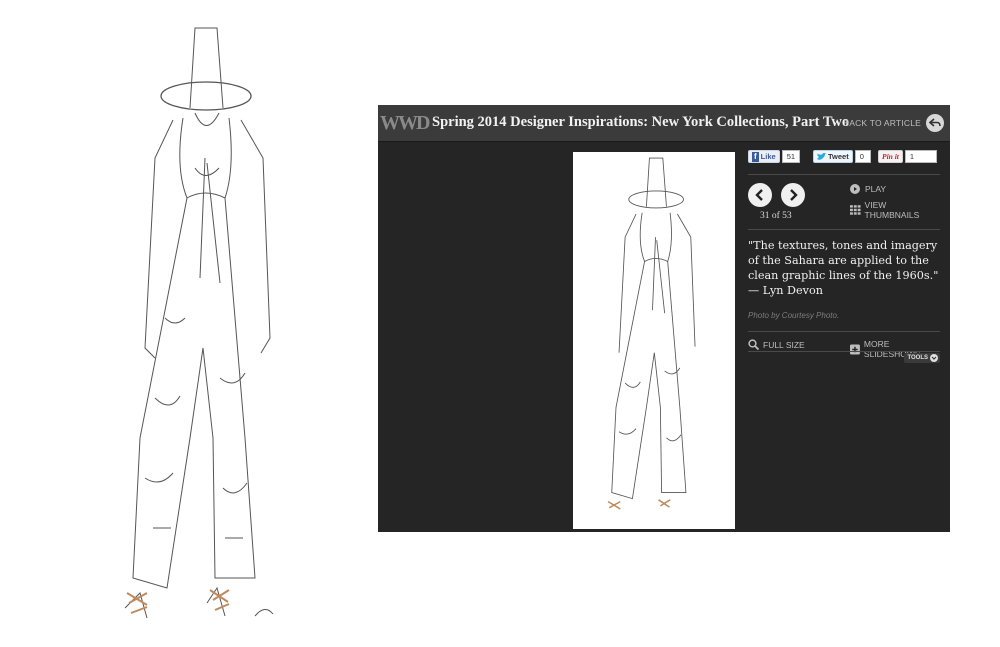  I want to click on next-arrow-icon, so click(794, 195).